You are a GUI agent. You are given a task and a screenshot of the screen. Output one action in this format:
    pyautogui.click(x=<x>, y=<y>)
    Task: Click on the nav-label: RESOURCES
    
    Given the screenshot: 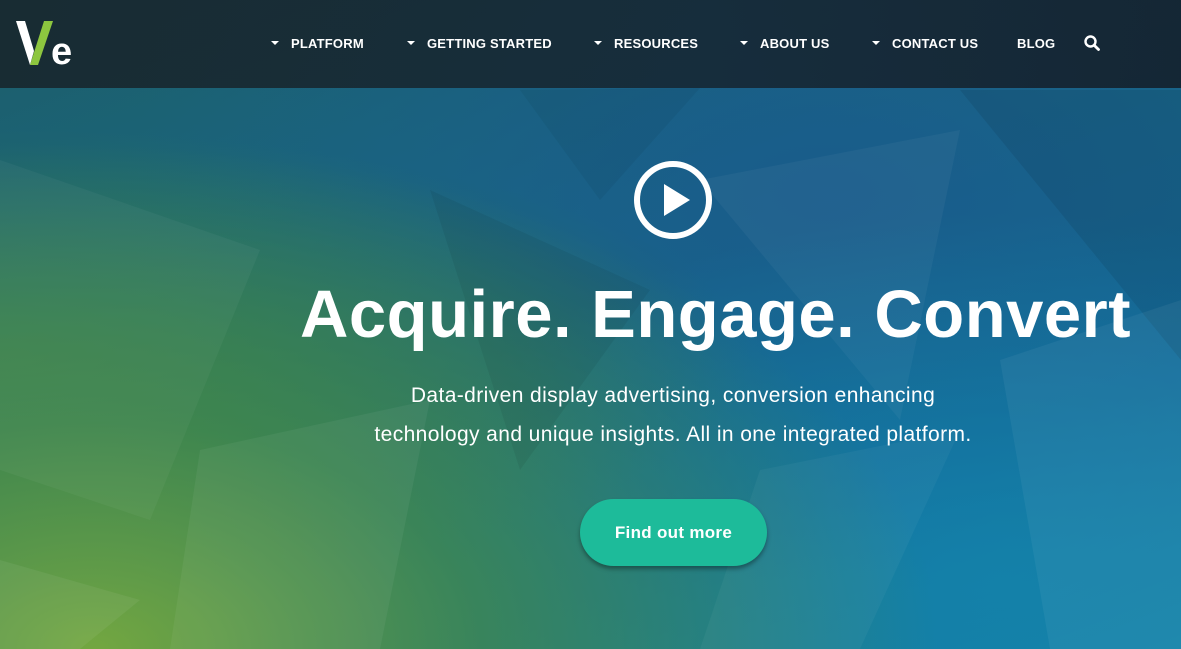 What is the action you would take?
    pyautogui.click(x=656, y=43)
    